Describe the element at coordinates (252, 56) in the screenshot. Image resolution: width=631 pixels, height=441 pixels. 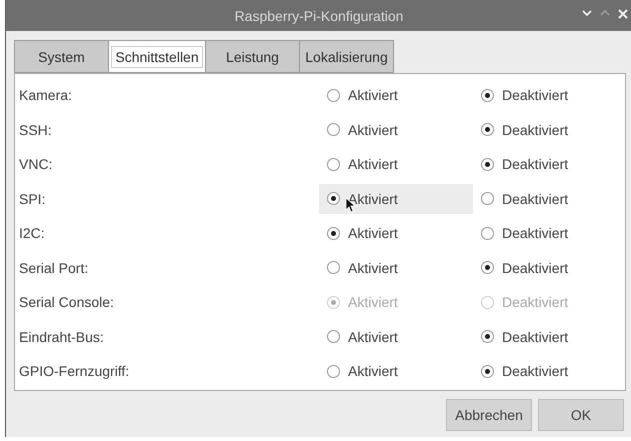
I see `tab: Leistung` at that location.